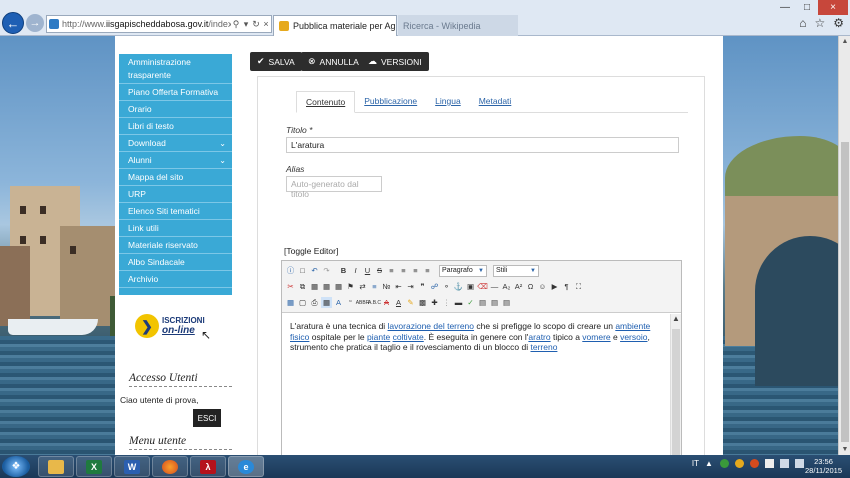 This screenshot has width=850, height=478. What do you see at coordinates (302, 302) in the screenshot?
I see `template-icon: ▢` at bounding box center [302, 302].